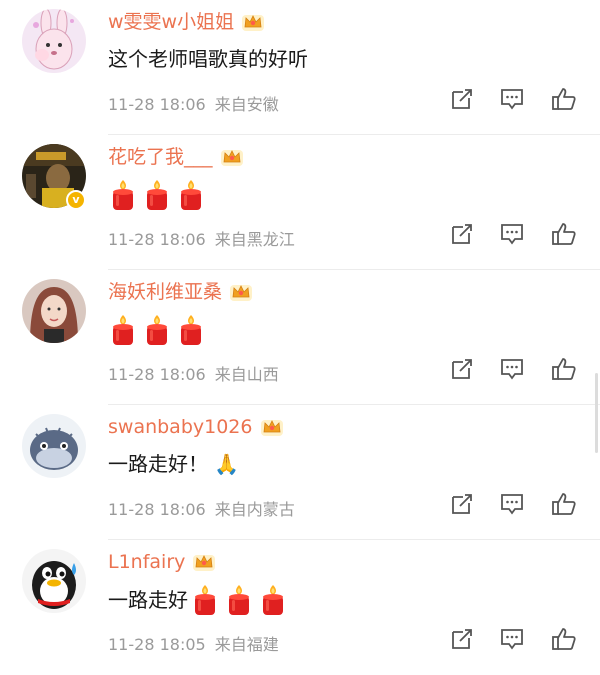 The height and width of the screenshot is (675, 600). I want to click on comment-text: 一路走好！ 🙏, so click(173, 464).